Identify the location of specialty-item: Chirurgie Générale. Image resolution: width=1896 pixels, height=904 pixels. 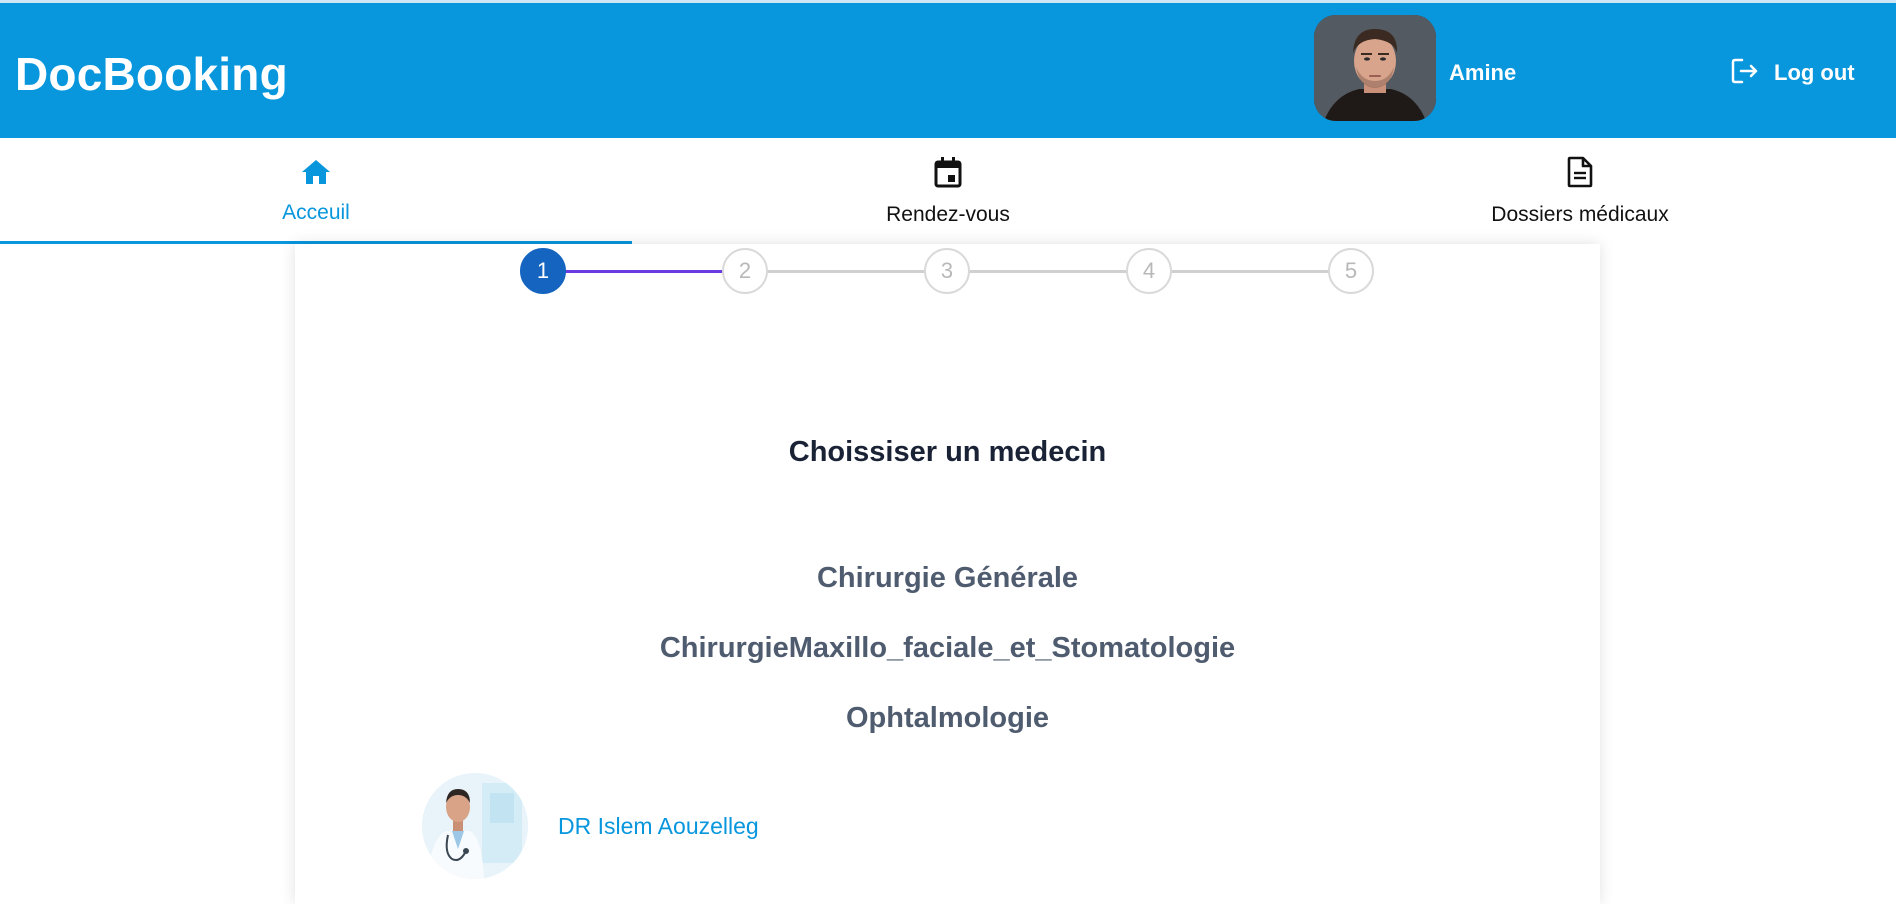
(947, 578).